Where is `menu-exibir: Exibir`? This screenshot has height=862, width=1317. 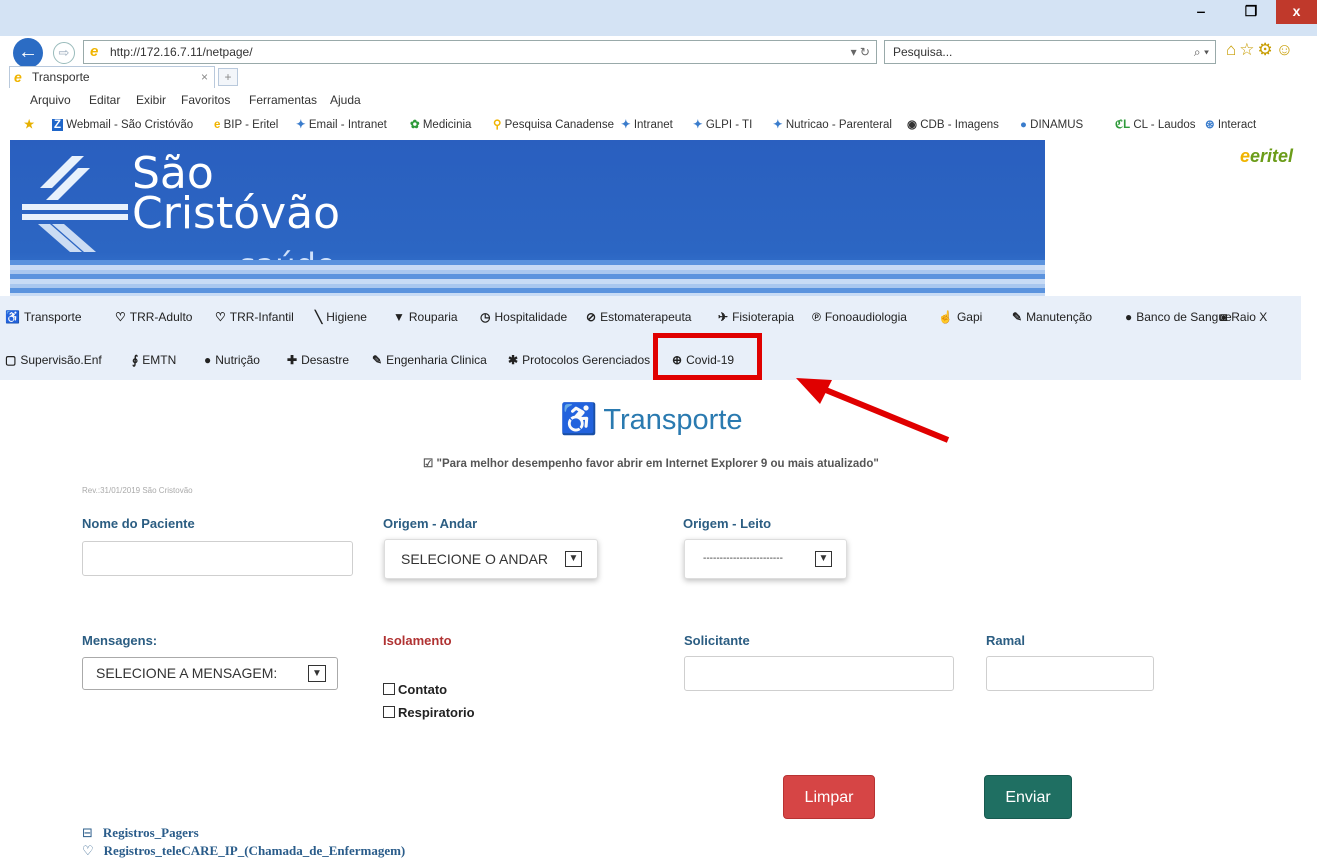 menu-exibir: Exibir is located at coordinates (151, 100).